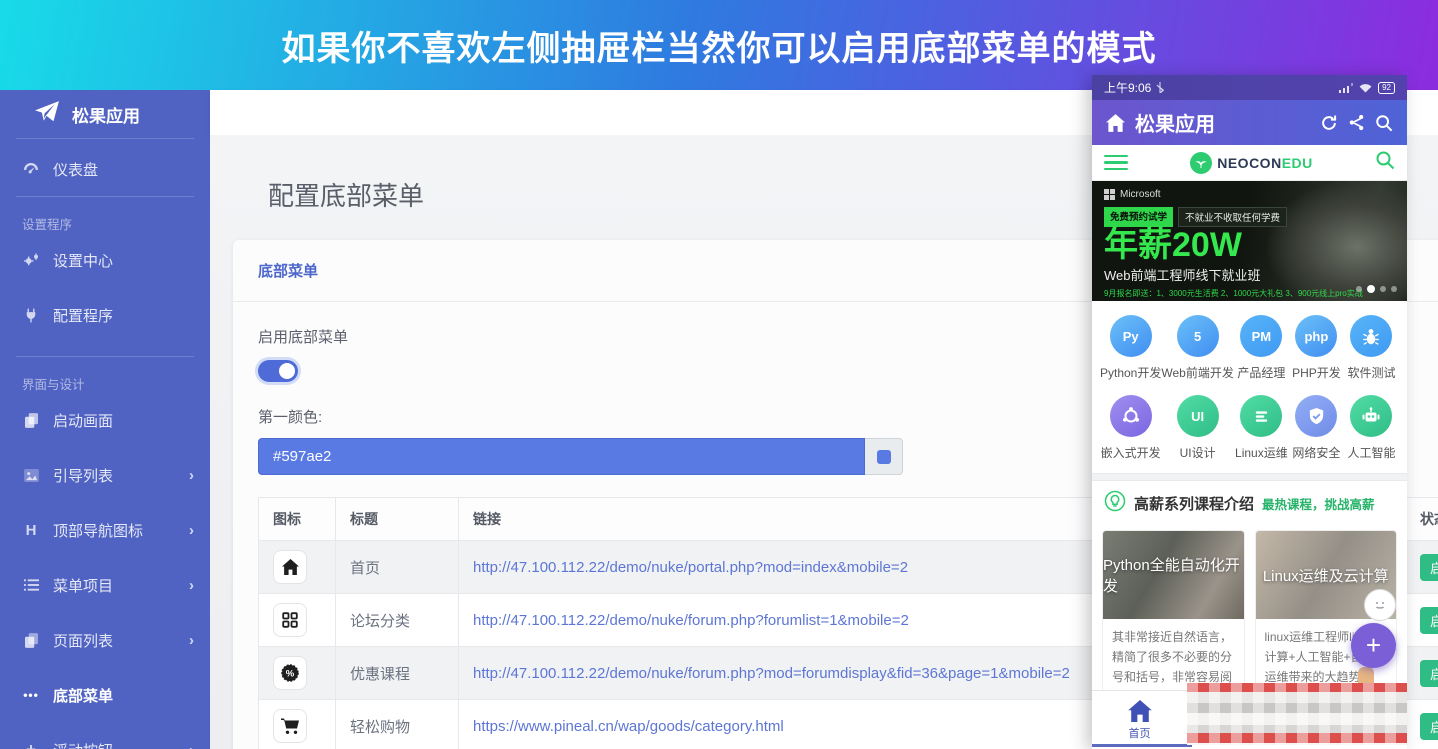 This screenshot has width=1438, height=749. I want to click on hero-badge-primary: 免费预约试学, so click(1139, 217).